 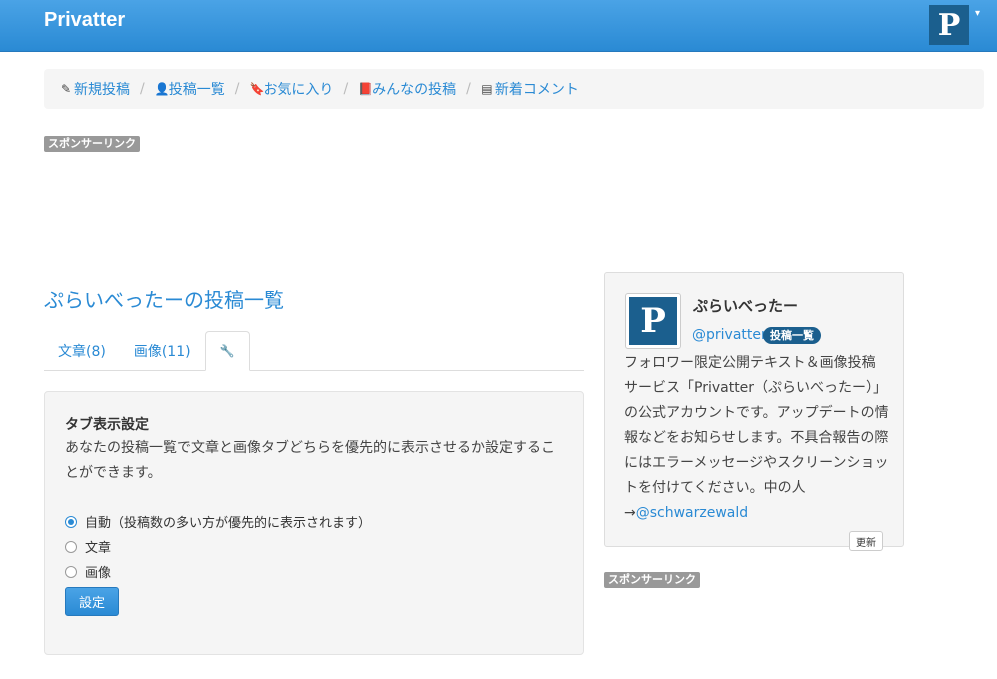 I want to click on radio-option-text: 文章, so click(x=88, y=546).